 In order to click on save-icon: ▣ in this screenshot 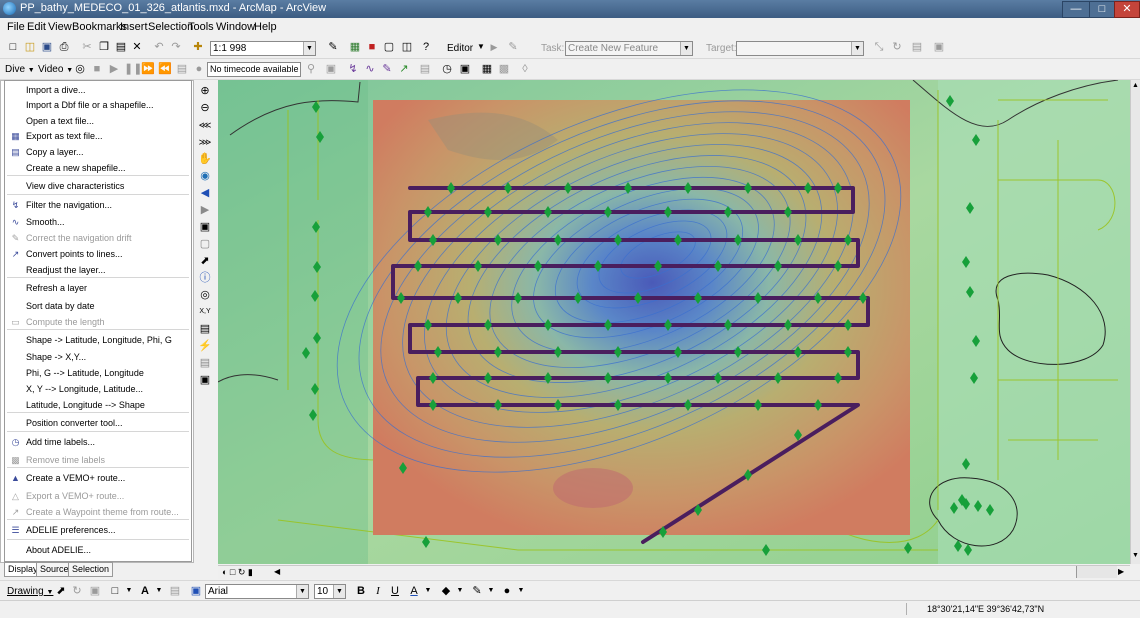, I will do `click(47, 47)`.